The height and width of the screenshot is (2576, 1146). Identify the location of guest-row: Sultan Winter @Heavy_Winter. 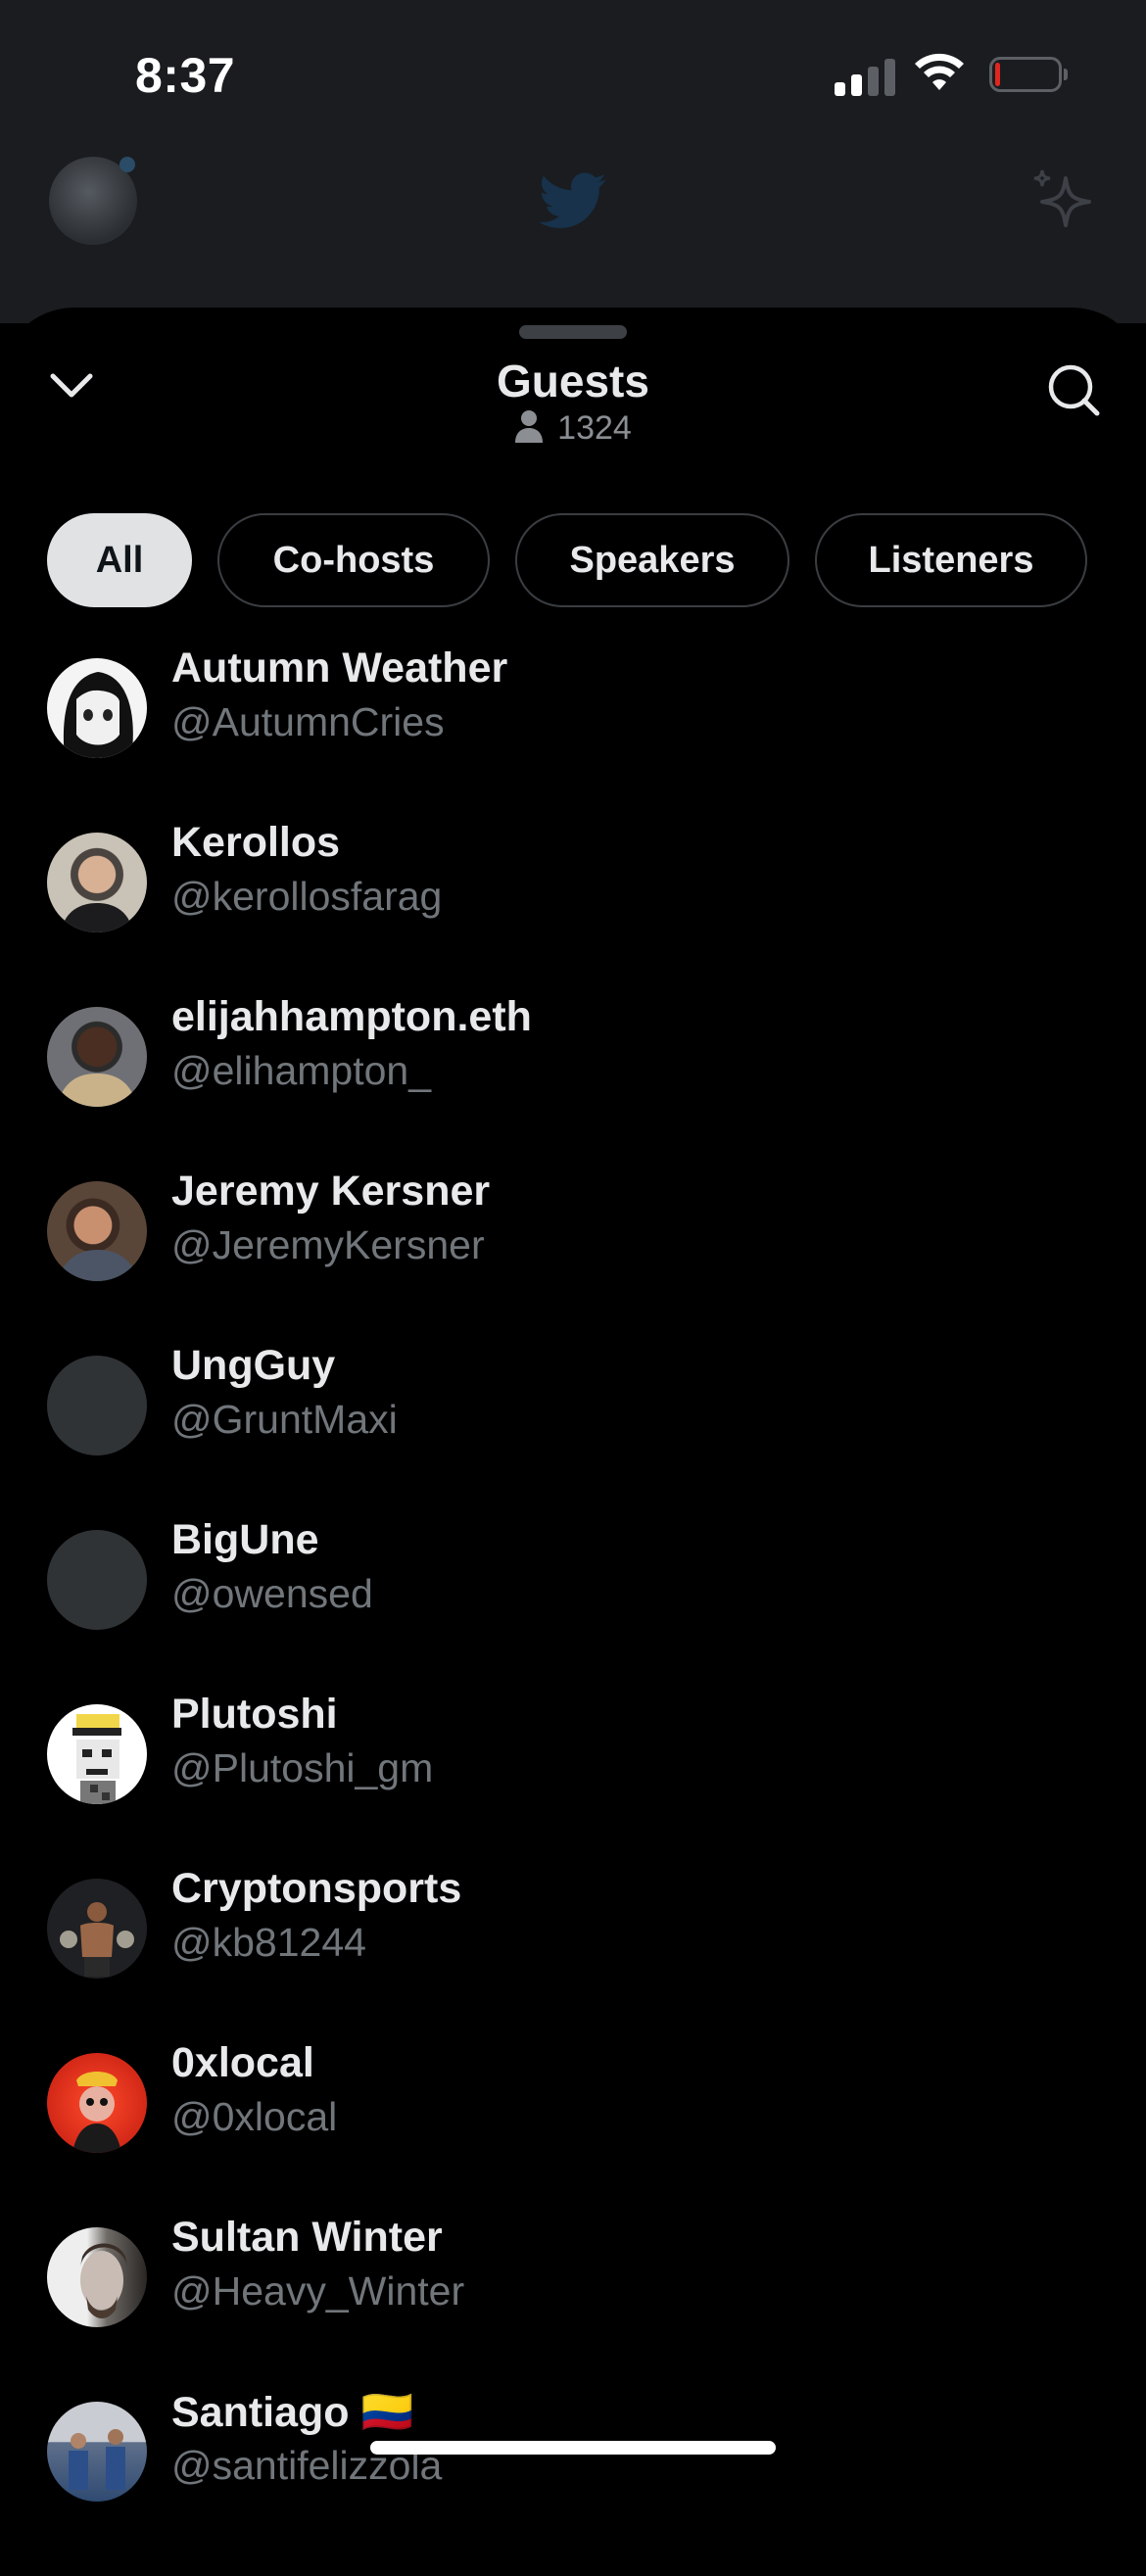
(573, 2308).